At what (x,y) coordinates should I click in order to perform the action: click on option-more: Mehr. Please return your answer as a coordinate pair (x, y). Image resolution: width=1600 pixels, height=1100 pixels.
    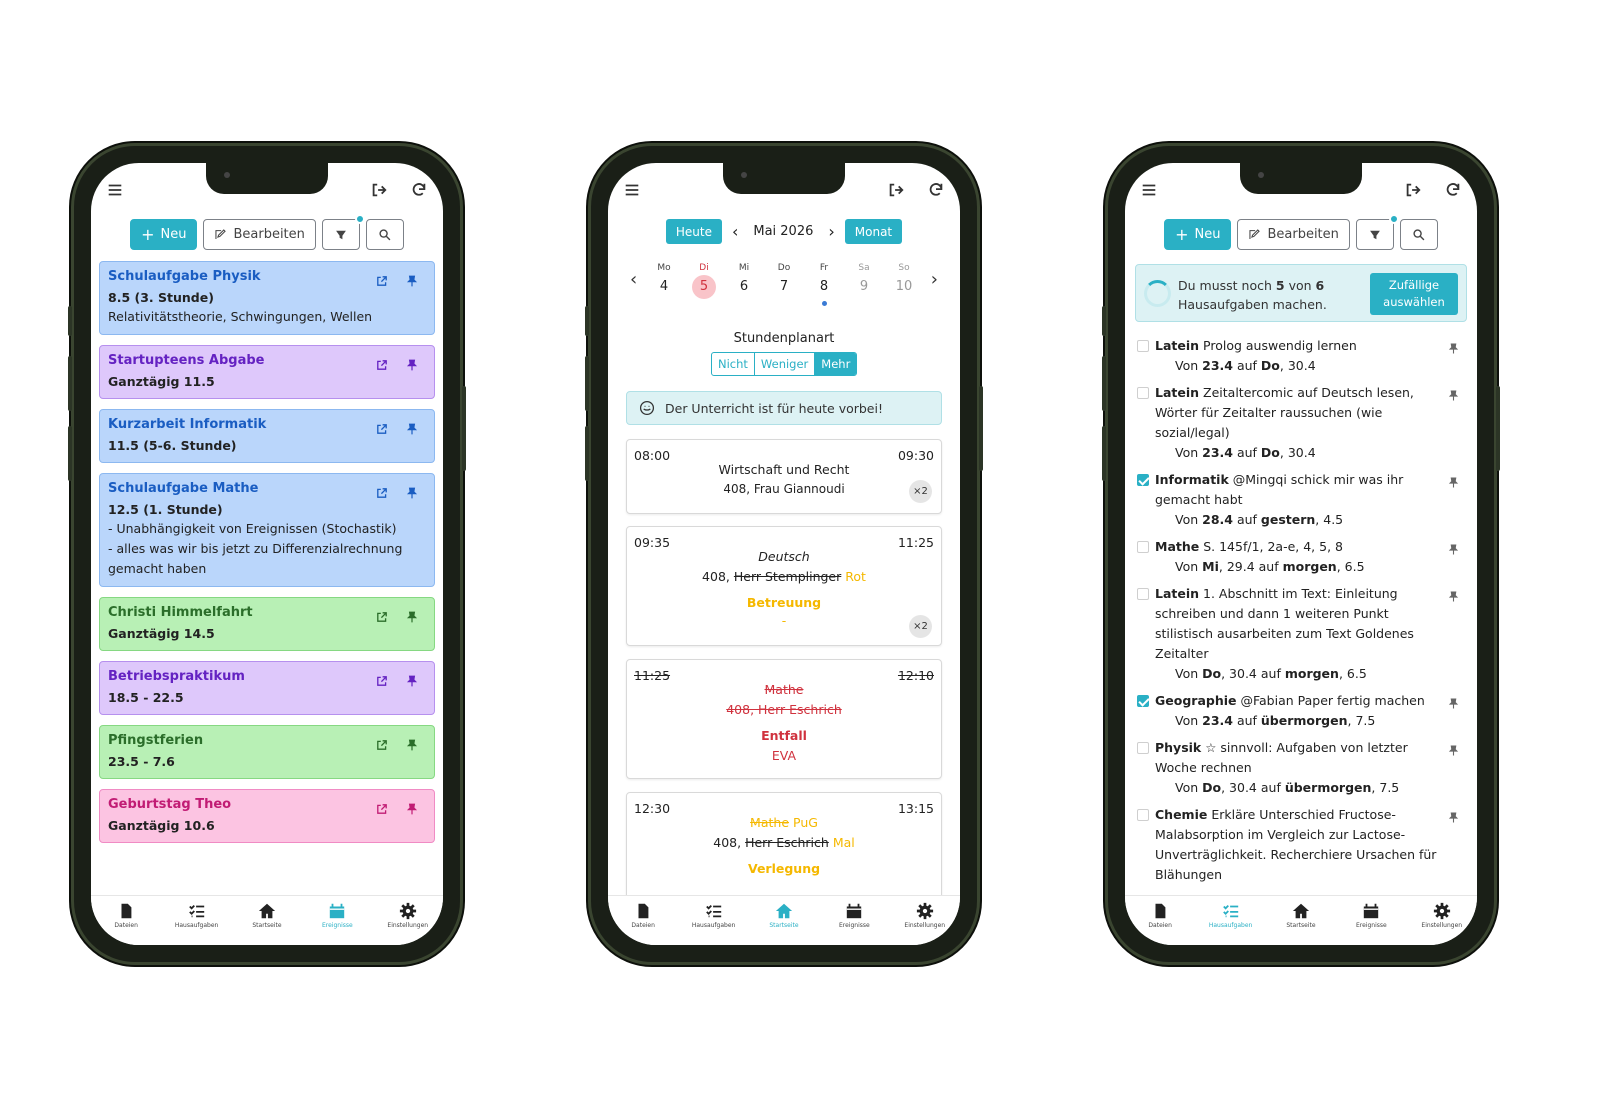
    Looking at the image, I should click on (836, 364).